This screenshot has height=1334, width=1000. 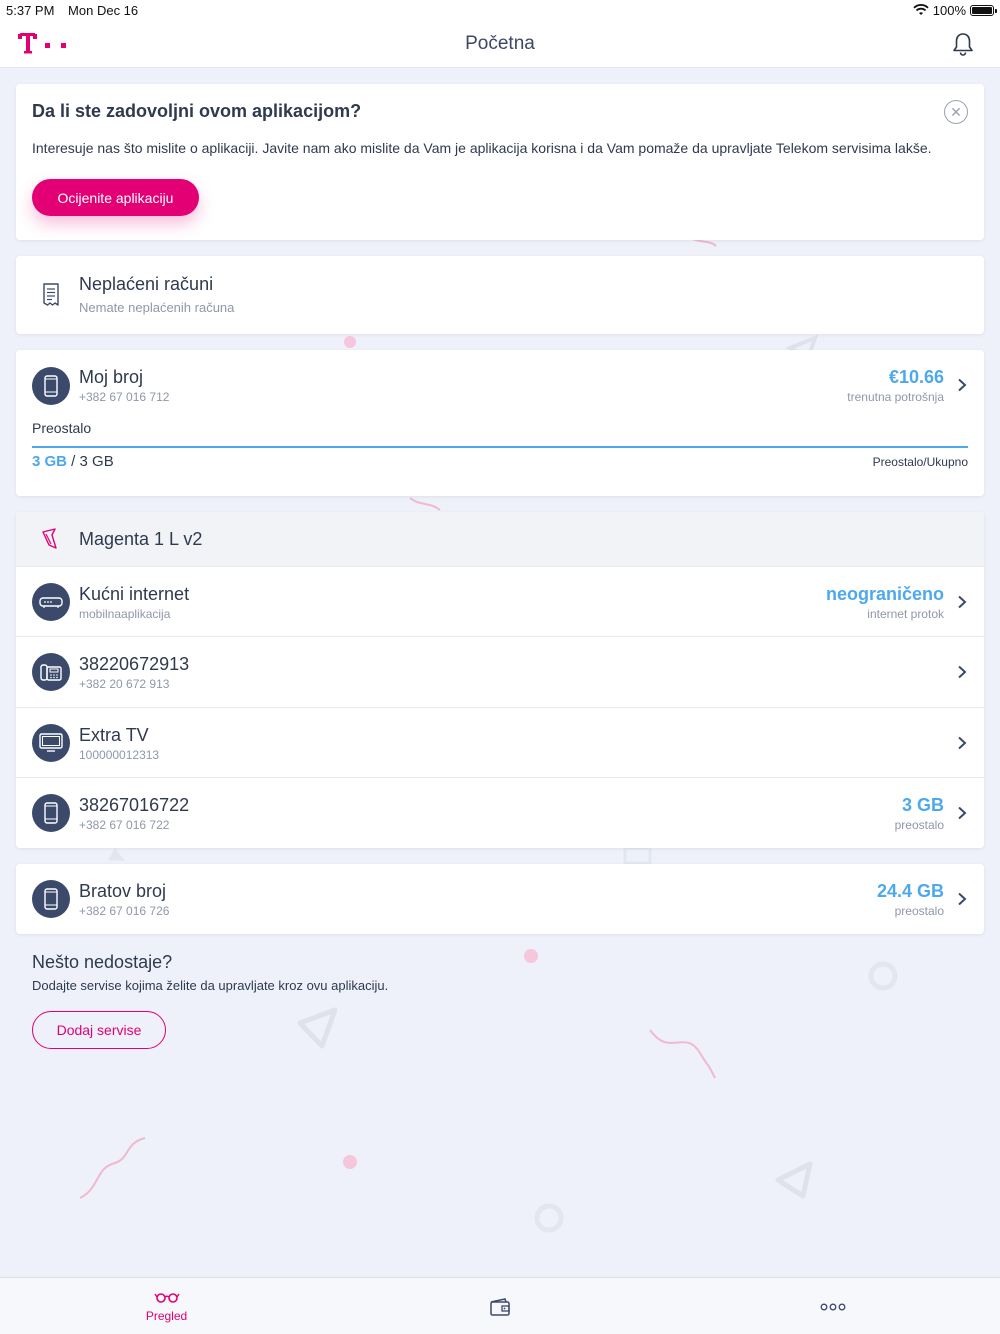 What do you see at coordinates (166, 1297) in the screenshot?
I see `glasses-icon` at bounding box center [166, 1297].